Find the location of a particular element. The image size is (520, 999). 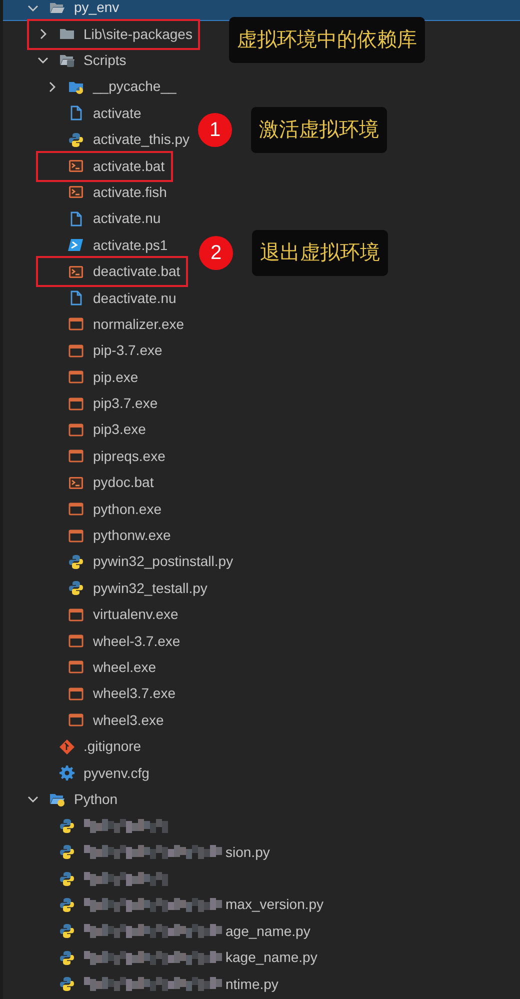

annotation-label: 虚拟环境中的依赖库 is located at coordinates (327, 40).